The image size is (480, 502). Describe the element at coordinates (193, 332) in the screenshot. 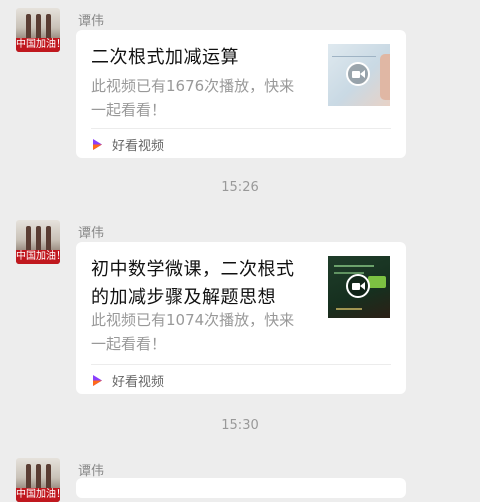

I see `video-description: 此视频已有1074次播放，快来 一起看看！` at that location.